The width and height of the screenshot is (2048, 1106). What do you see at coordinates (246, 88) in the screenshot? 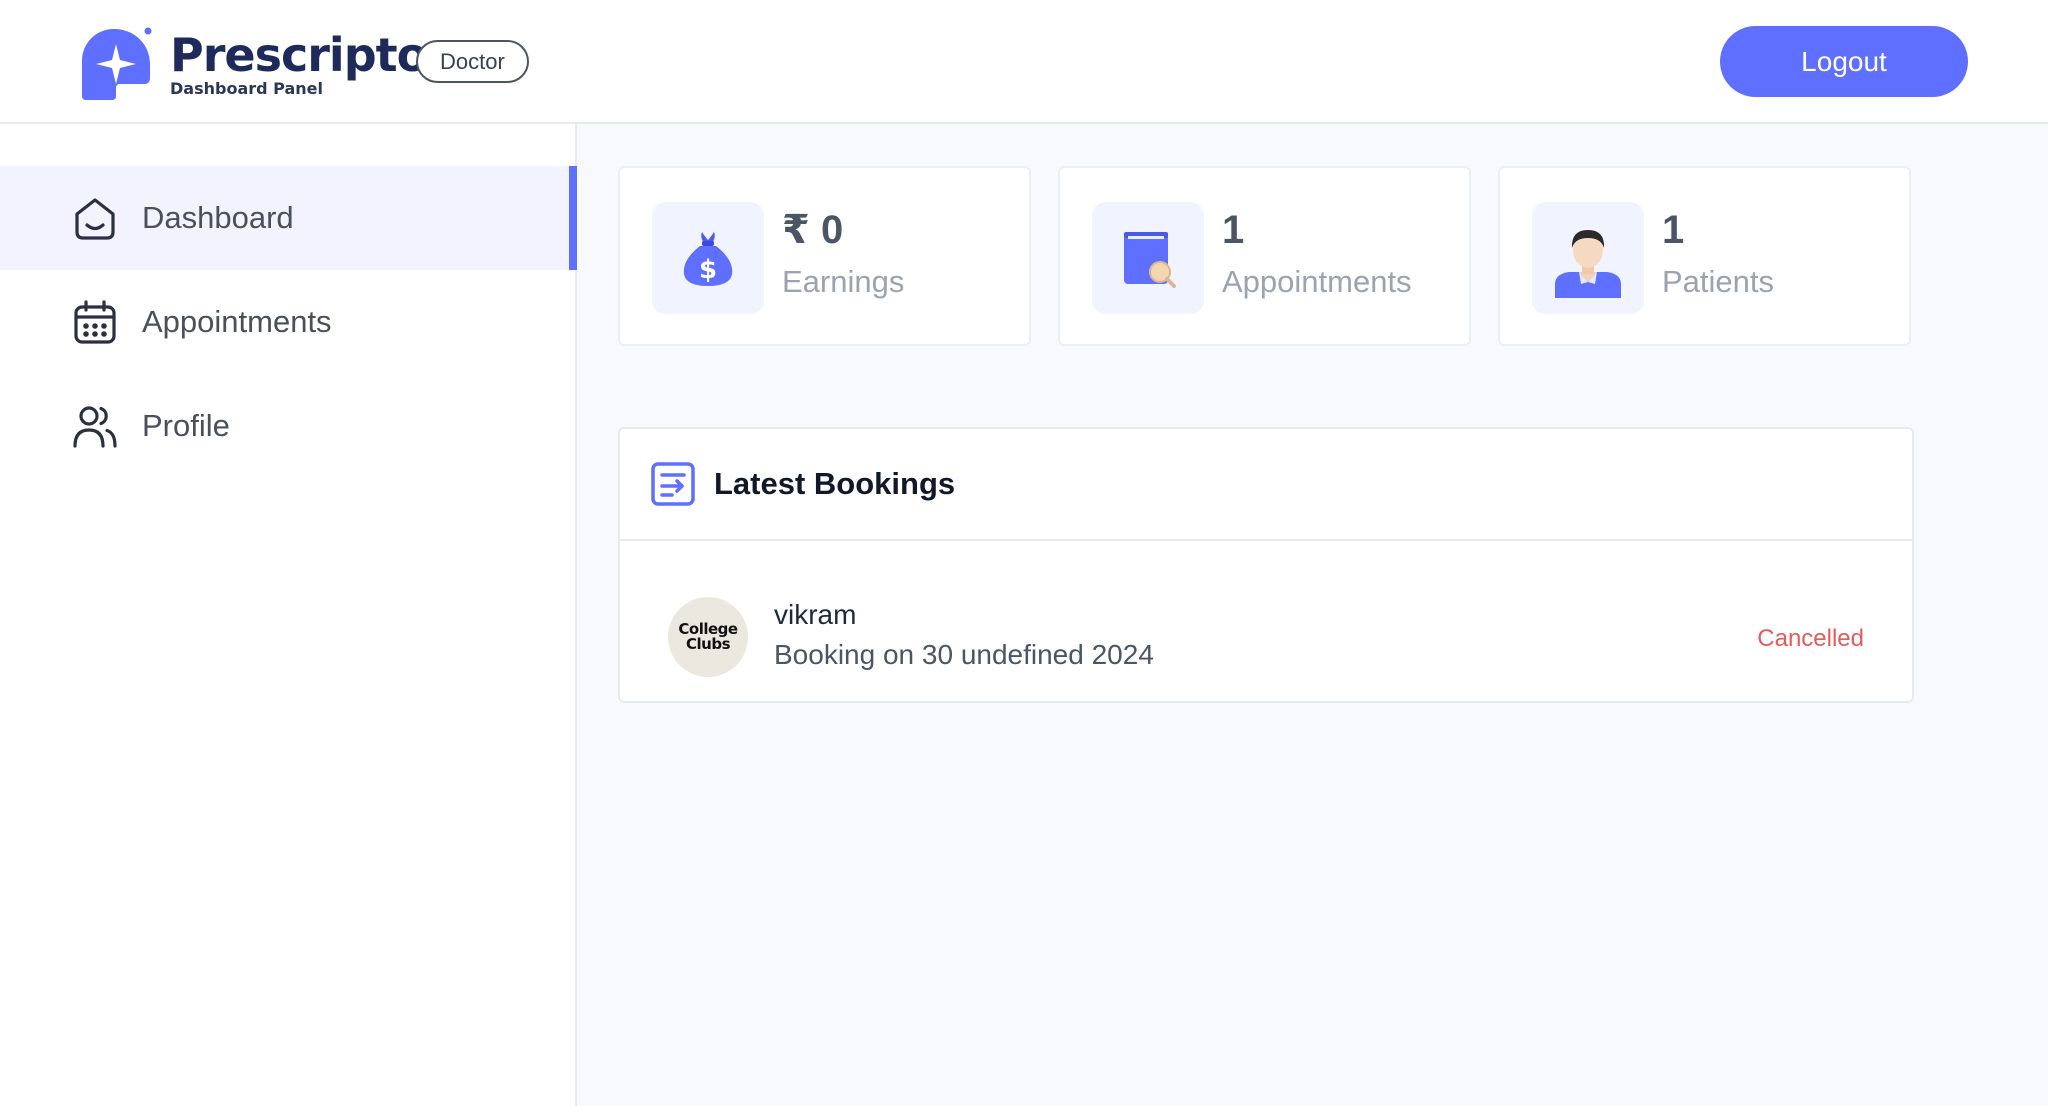
I see `brand-subtitle: Dashboard Panel` at bounding box center [246, 88].